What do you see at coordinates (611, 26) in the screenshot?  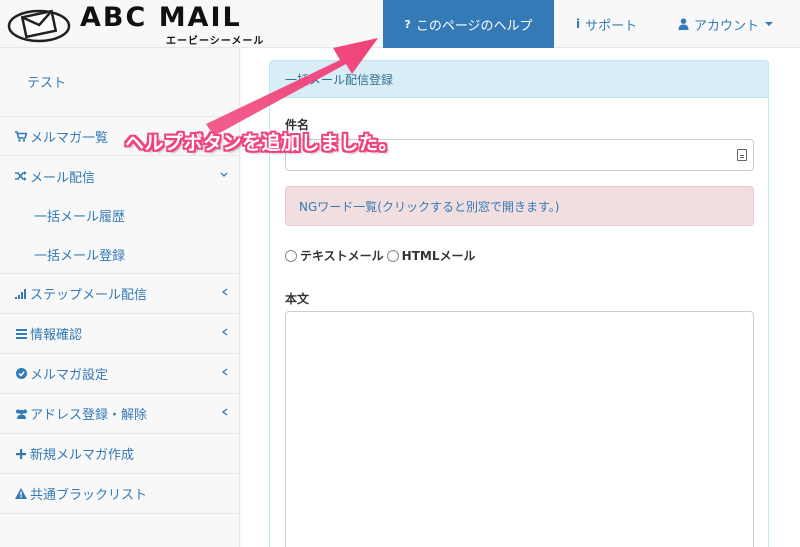 I see `support-label: サポート` at bounding box center [611, 26].